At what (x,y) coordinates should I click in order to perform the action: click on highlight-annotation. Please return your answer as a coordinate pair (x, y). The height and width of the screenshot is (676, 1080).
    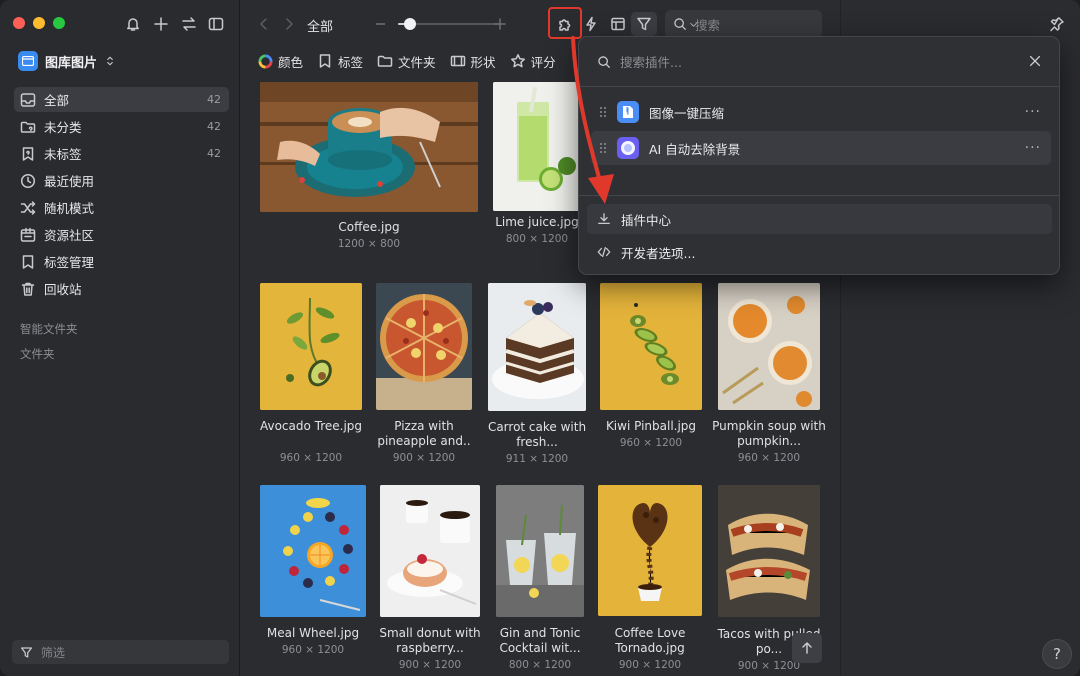
    Looking at the image, I should click on (565, 23).